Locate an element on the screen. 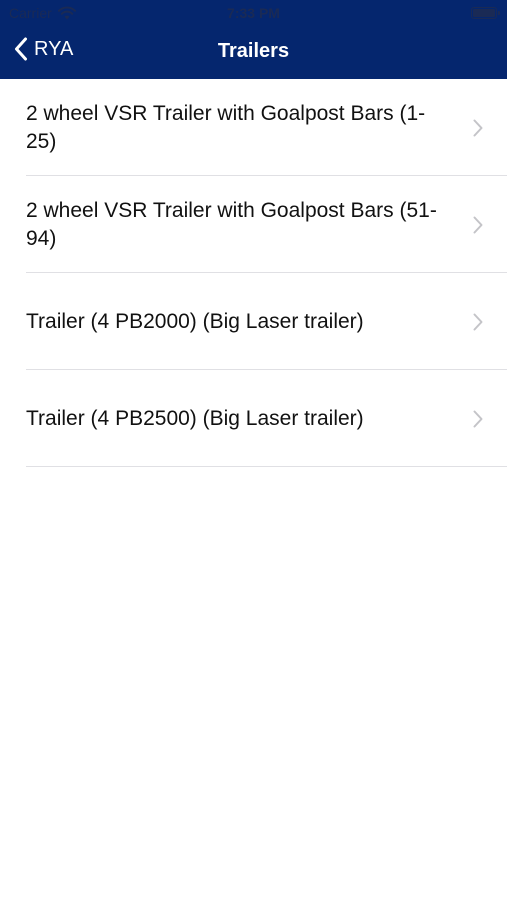 The width and height of the screenshot is (507, 900). header: Carrier 7:33 PM RYA Trailers is located at coordinates (253, 39).